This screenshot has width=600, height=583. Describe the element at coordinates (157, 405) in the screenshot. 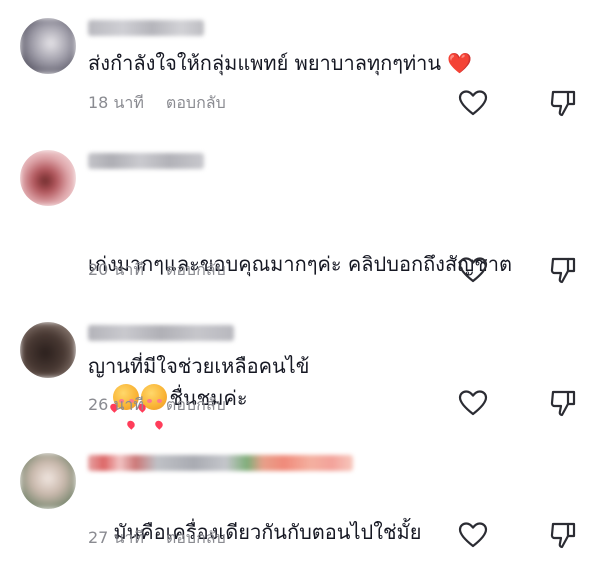

I see `comment-meta: 26 นาที ตอบกลับ` at that location.